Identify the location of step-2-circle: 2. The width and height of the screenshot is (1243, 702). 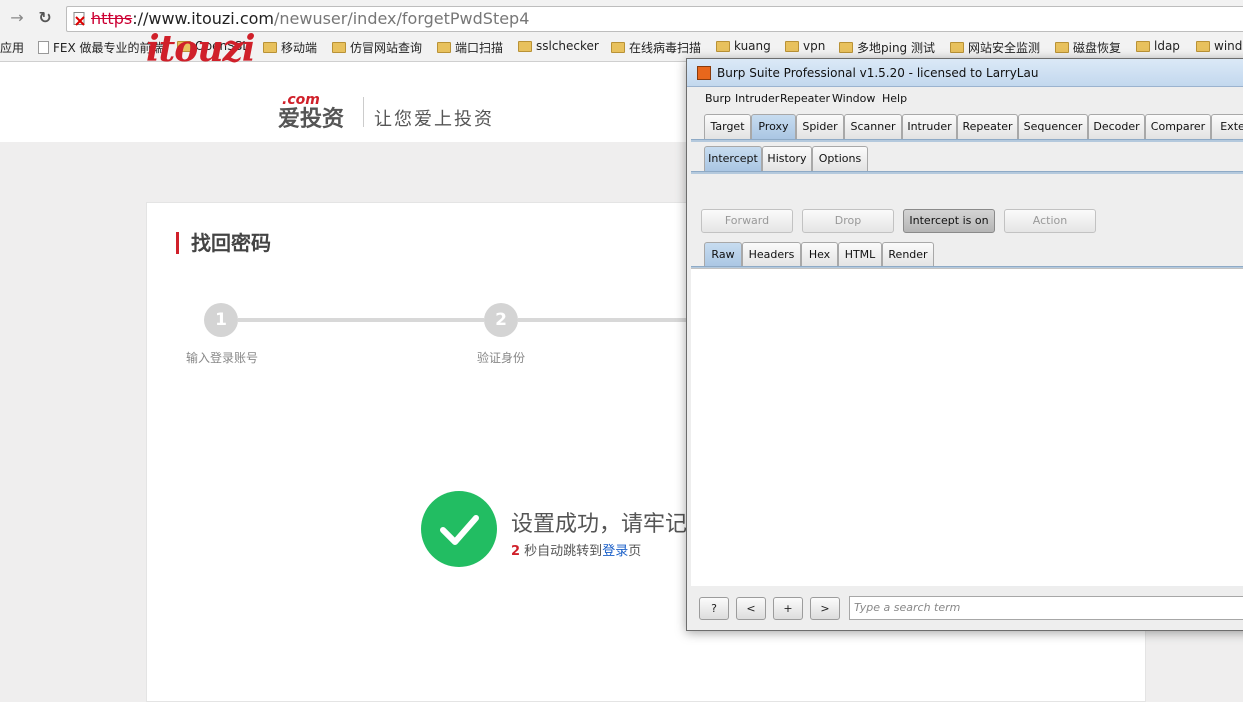
(501, 320).